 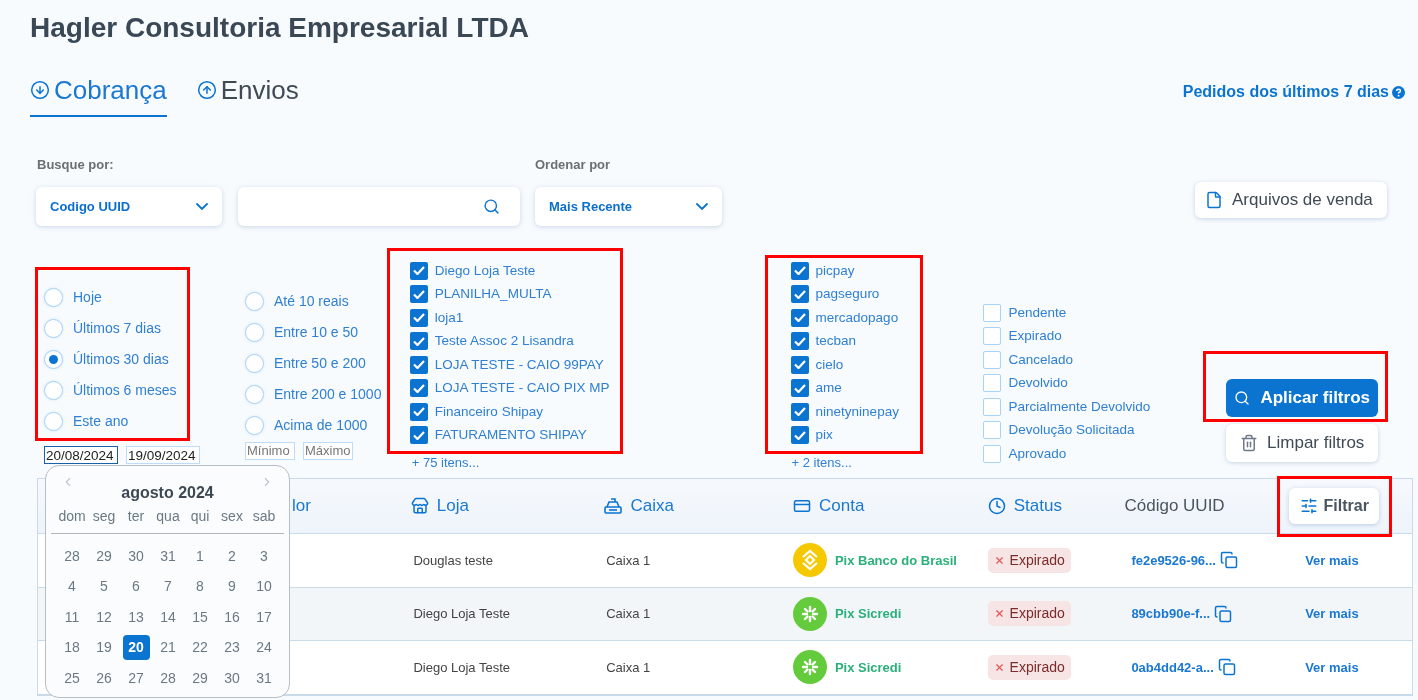 What do you see at coordinates (1285, 92) in the screenshot?
I see `period-link: Pedidos dos últimos 7 dias` at bounding box center [1285, 92].